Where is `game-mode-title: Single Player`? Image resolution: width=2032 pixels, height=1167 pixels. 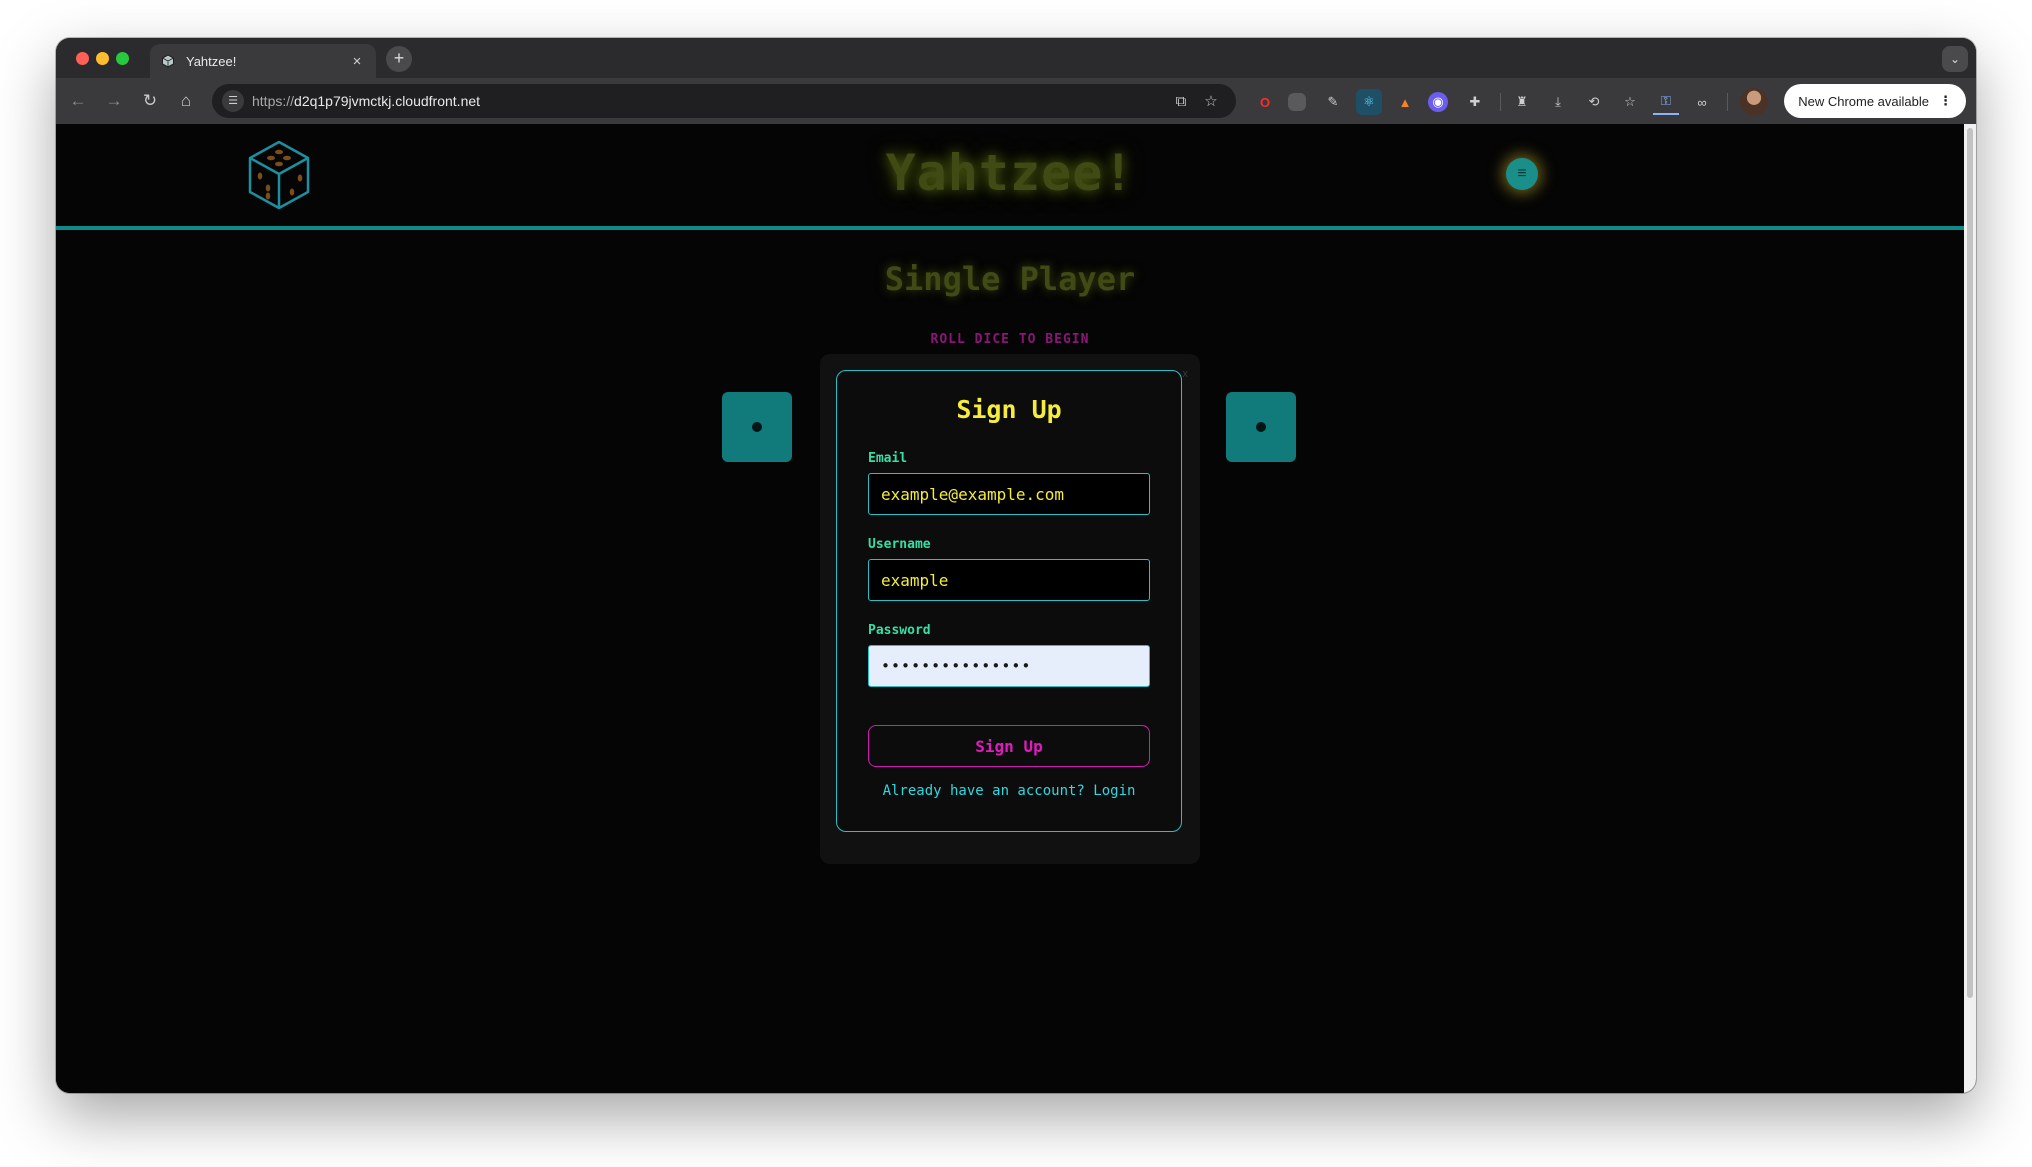 game-mode-title: Single Player is located at coordinates (1010, 279).